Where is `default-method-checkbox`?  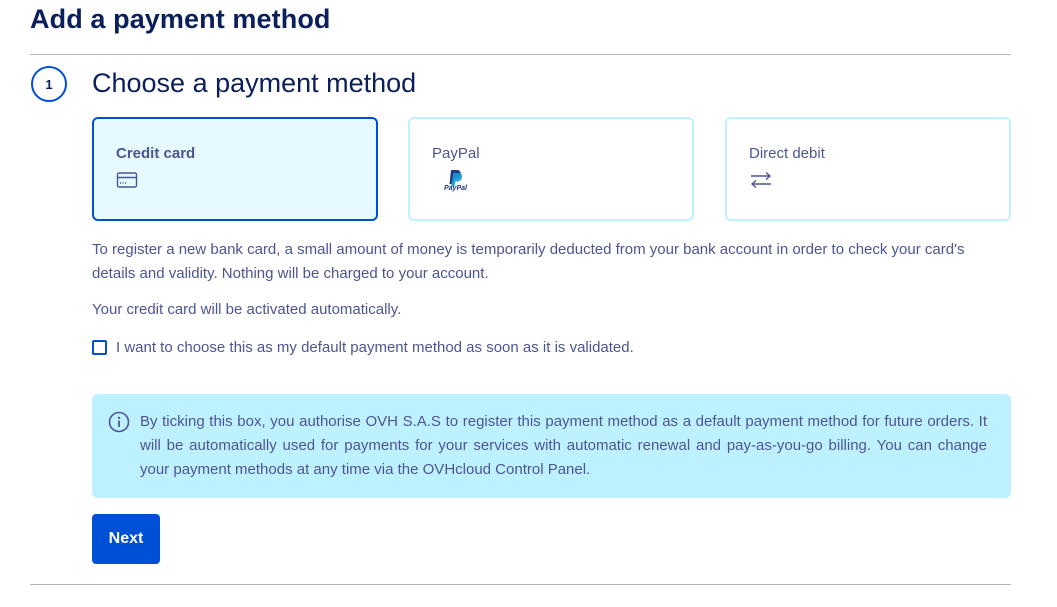
default-method-checkbox is located at coordinates (99, 347).